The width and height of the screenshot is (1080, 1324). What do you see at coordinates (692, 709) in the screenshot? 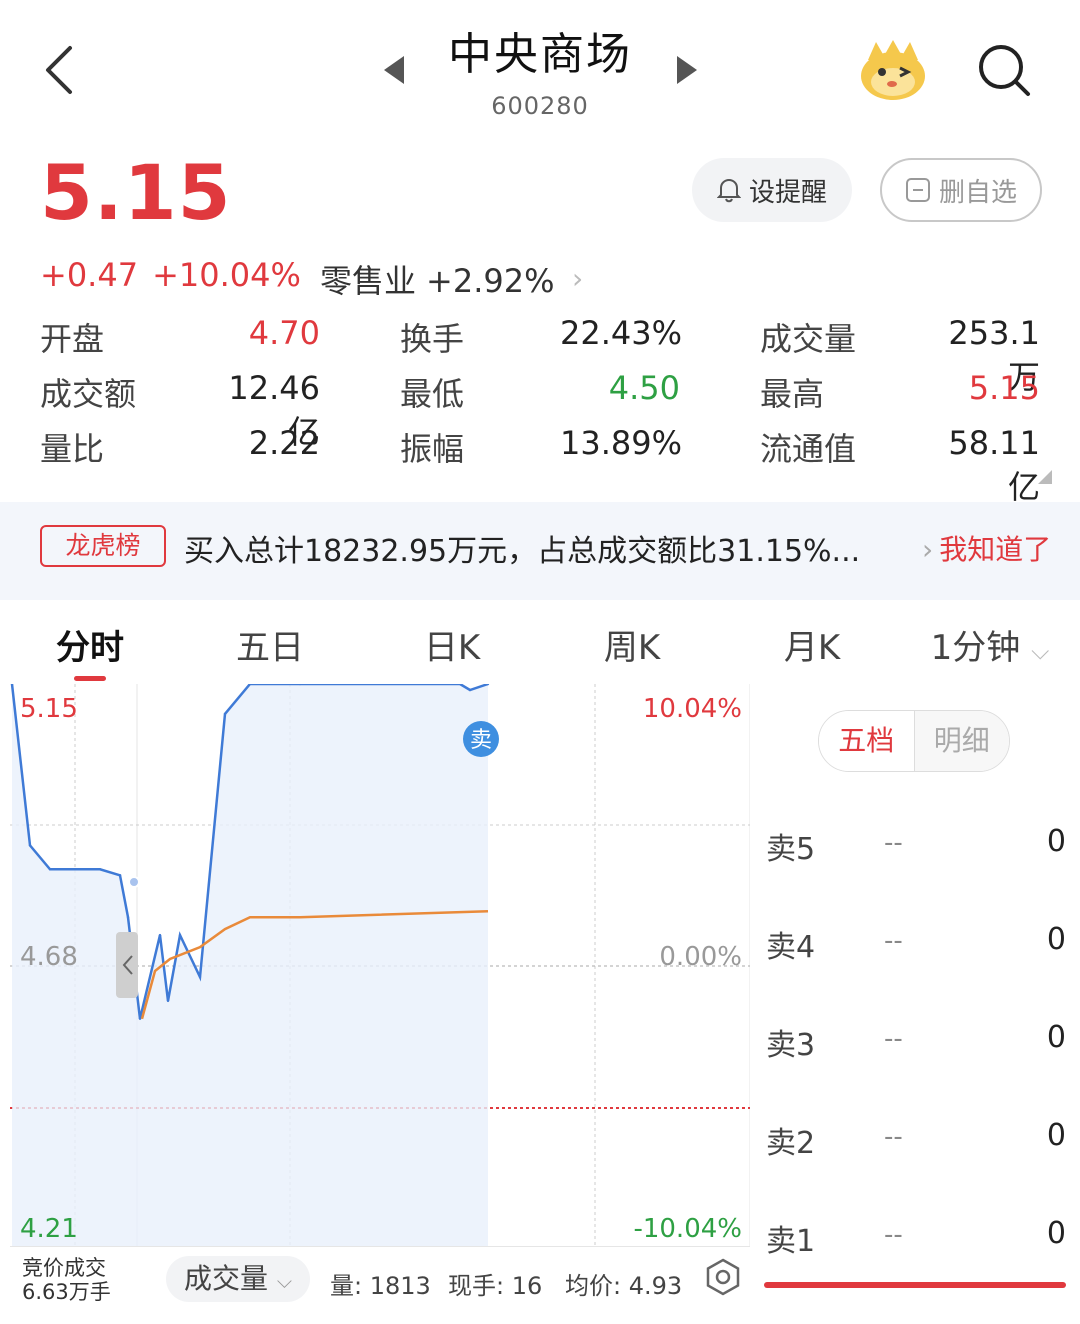
I see `pct-label-high: 10.04%` at bounding box center [692, 709].